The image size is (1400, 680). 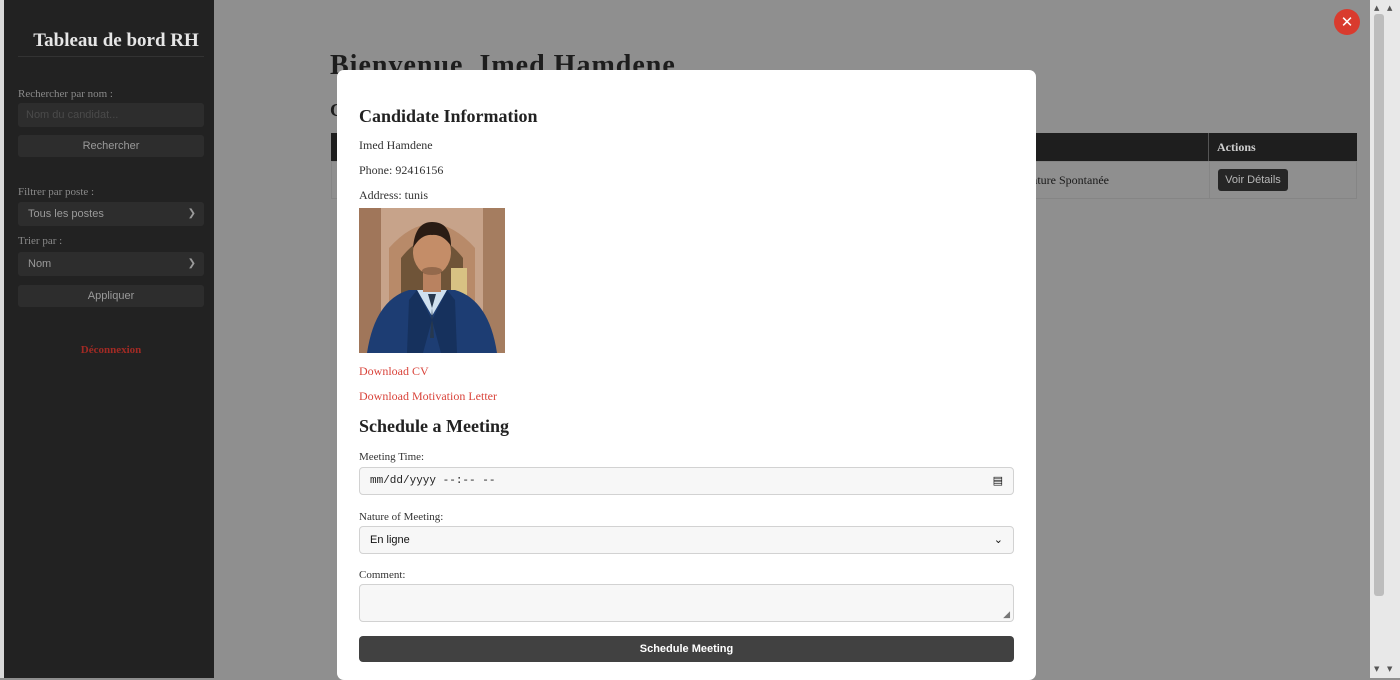 What do you see at coordinates (111, 115) in the screenshot?
I see `search-input` at bounding box center [111, 115].